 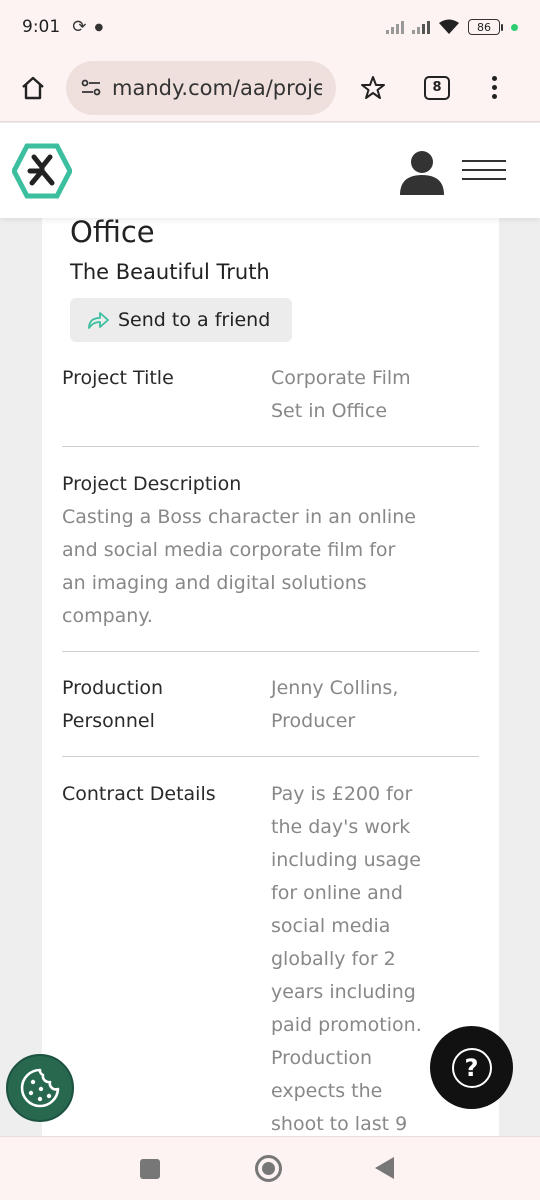 What do you see at coordinates (239, 517) in the screenshot?
I see `project-description-line: Casting a Boss character in an online` at bounding box center [239, 517].